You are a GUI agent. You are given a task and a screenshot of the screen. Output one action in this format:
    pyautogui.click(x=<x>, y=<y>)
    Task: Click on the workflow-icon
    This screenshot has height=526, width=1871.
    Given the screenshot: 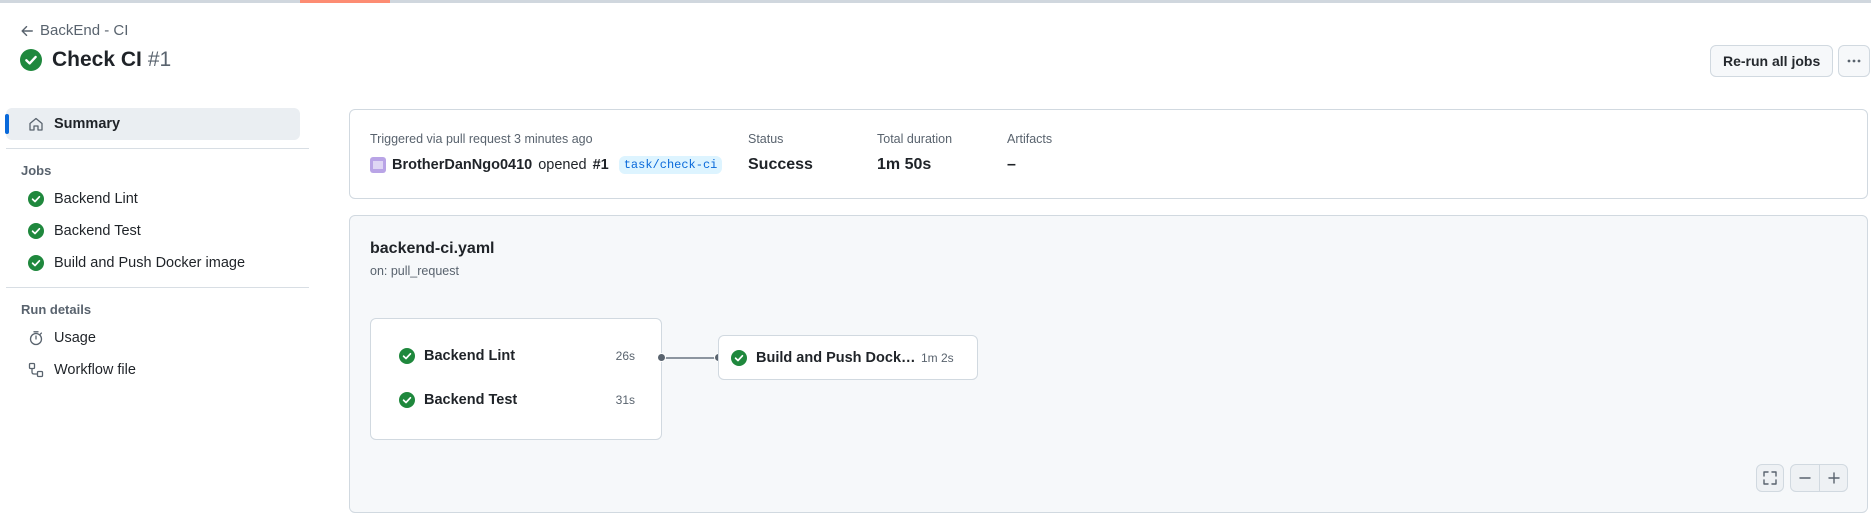 What is the action you would take?
    pyautogui.click(x=36, y=370)
    